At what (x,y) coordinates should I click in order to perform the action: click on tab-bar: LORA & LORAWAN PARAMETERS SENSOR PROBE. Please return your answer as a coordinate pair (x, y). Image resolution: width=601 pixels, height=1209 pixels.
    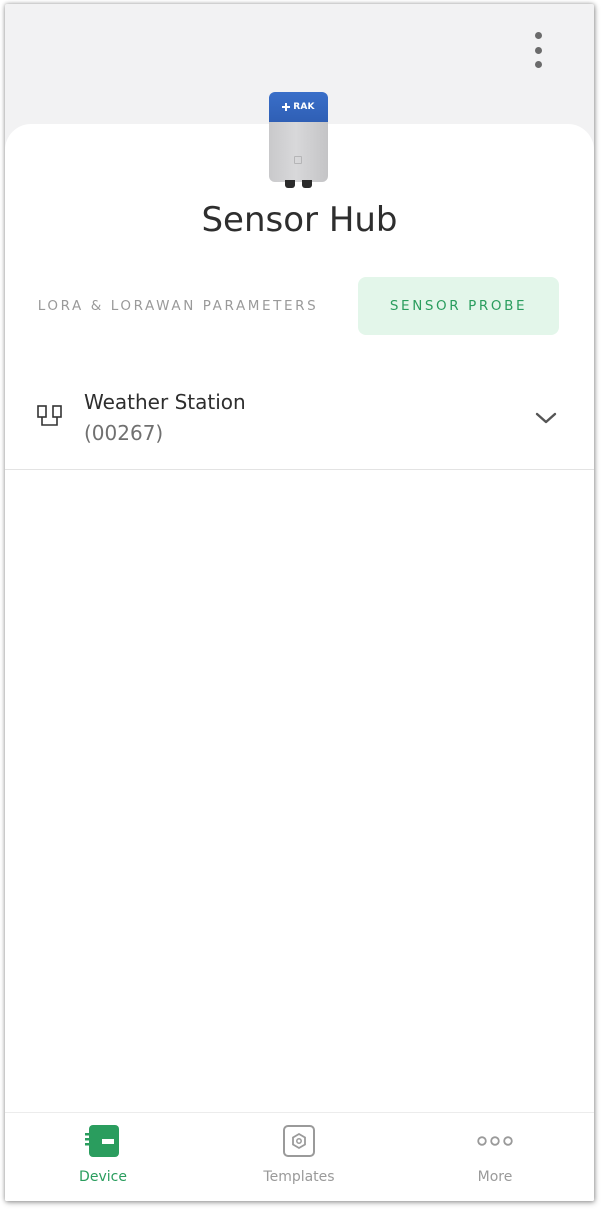
    Looking at the image, I should click on (299, 307).